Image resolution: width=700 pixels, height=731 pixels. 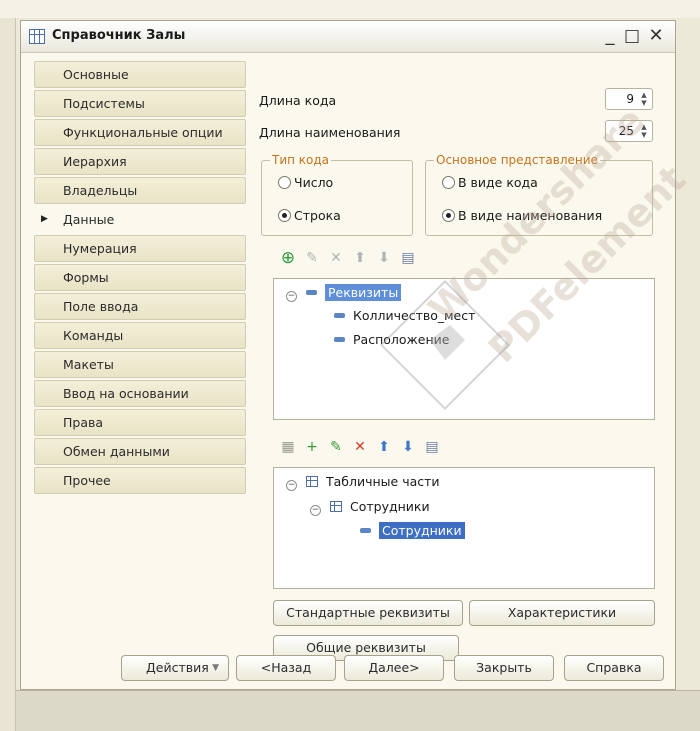 What do you see at coordinates (8, 374) in the screenshot?
I see `left-edge-panel` at bounding box center [8, 374].